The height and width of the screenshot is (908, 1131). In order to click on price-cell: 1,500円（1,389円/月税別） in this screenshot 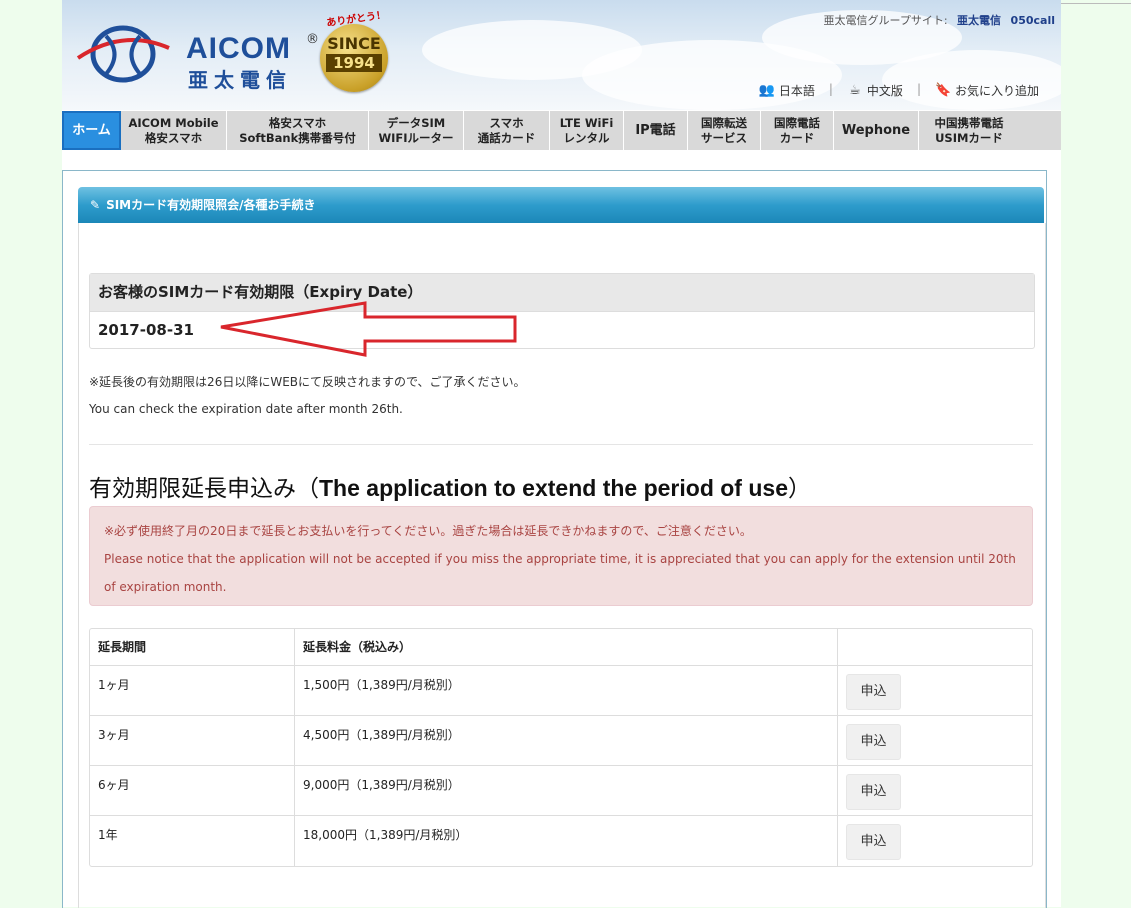, I will do `click(566, 691)`.